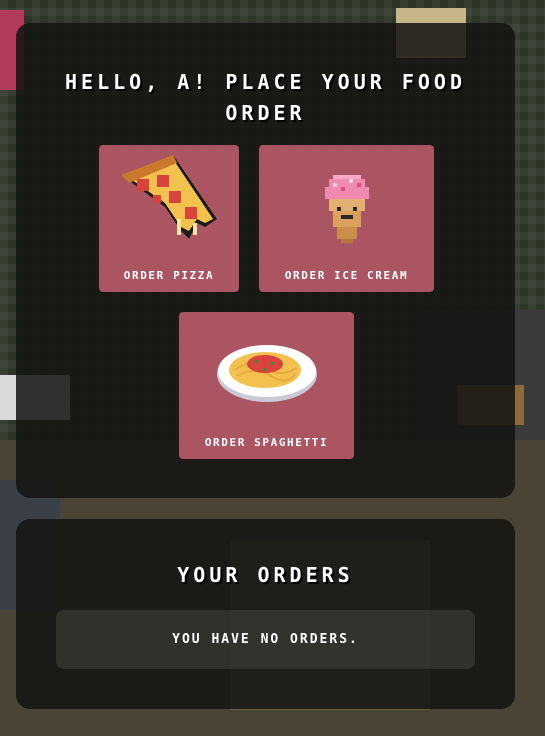 This screenshot has width=545, height=736. I want to click on orders-panel-title: Your Orders, so click(265, 575).